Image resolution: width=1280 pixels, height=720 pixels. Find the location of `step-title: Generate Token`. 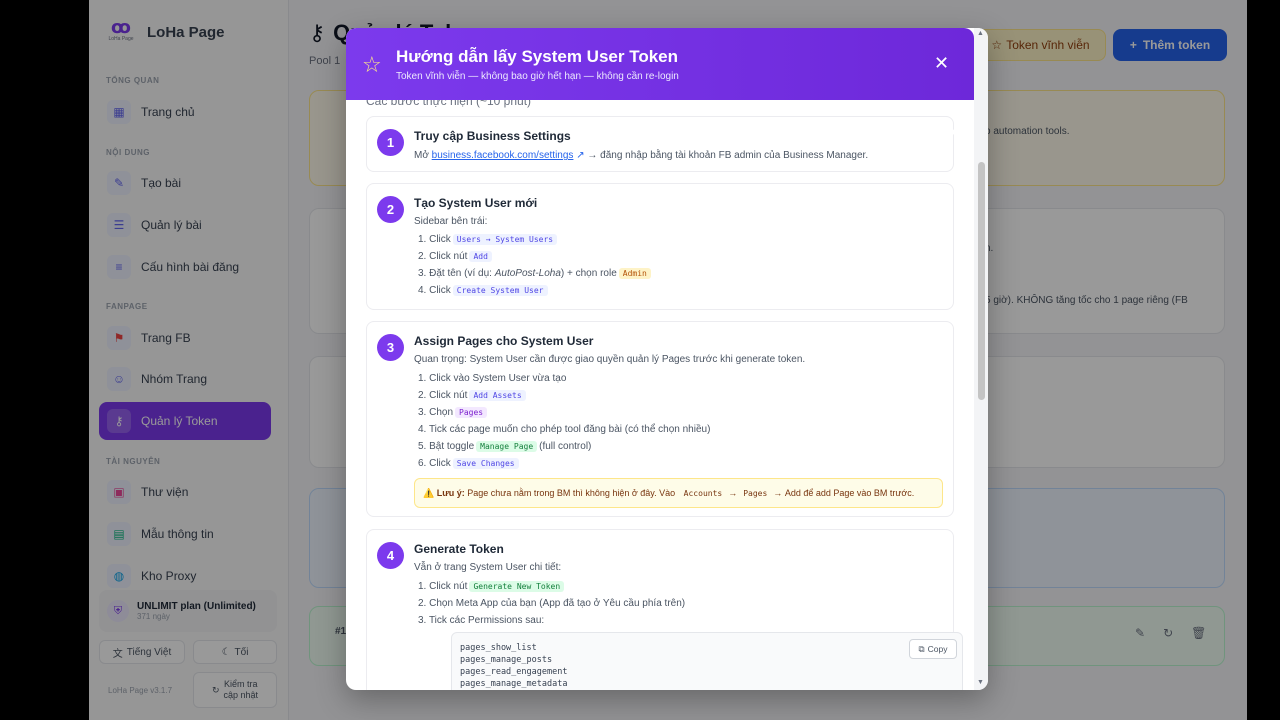

step-title: Generate Token is located at coordinates (459, 549).